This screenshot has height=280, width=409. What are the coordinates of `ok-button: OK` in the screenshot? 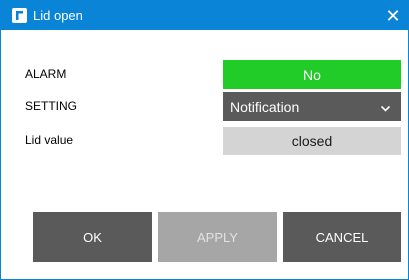 It's located at (92, 237).